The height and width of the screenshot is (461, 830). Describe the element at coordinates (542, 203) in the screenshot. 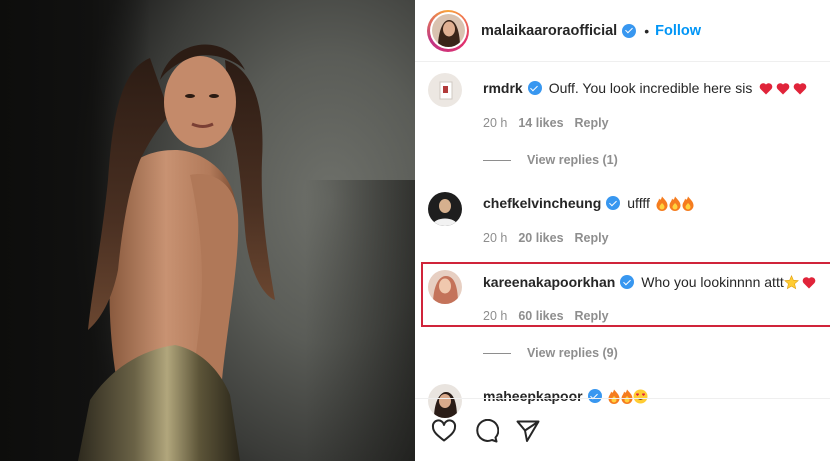

I see `comment-username: chefkelvincheung` at that location.